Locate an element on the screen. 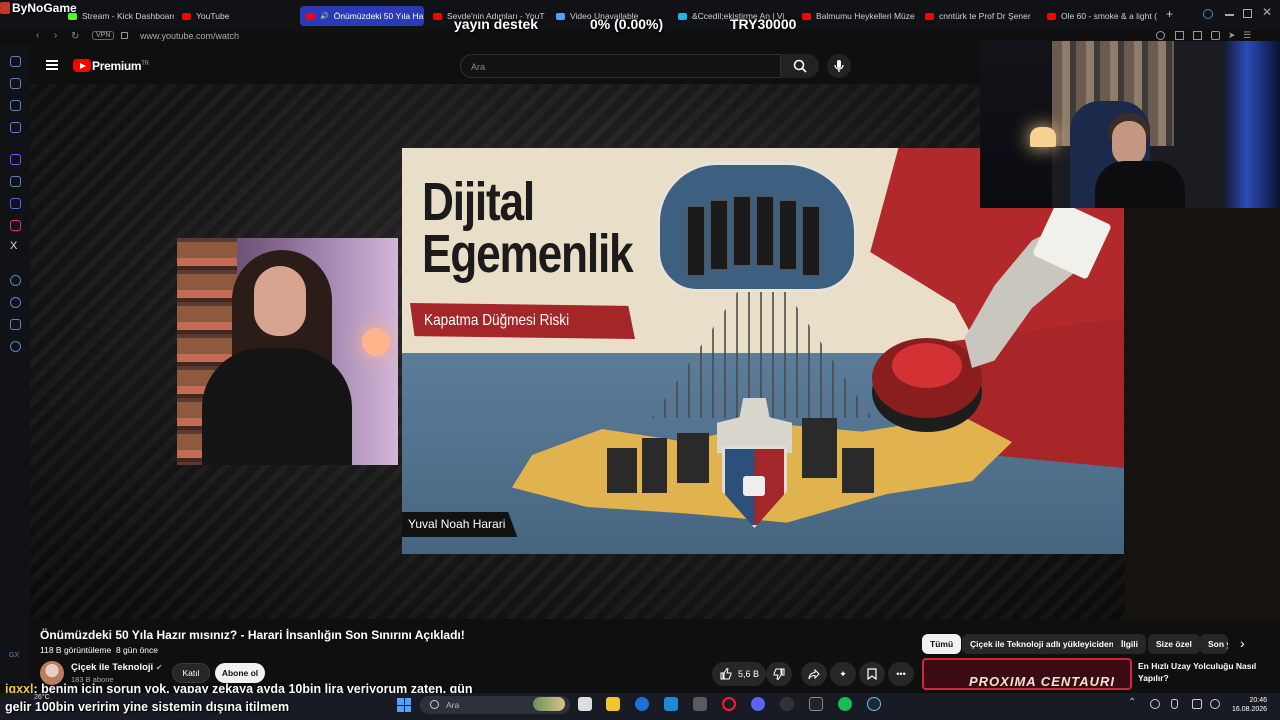  windows-start-icon is located at coordinates (404, 705).